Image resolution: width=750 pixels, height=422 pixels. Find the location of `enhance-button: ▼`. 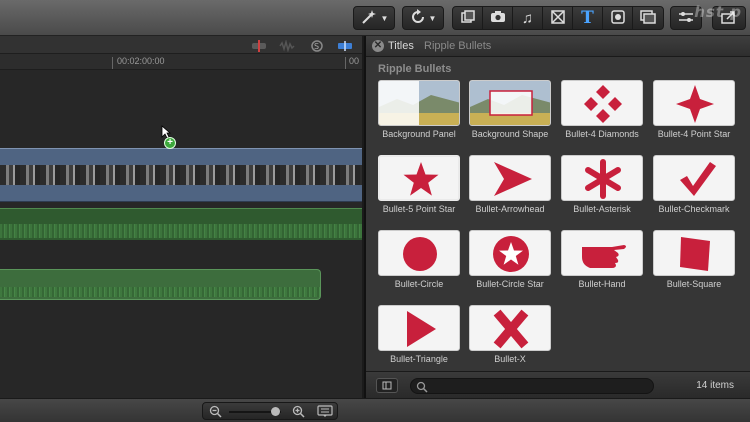

enhance-button: ▼ is located at coordinates (374, 18).